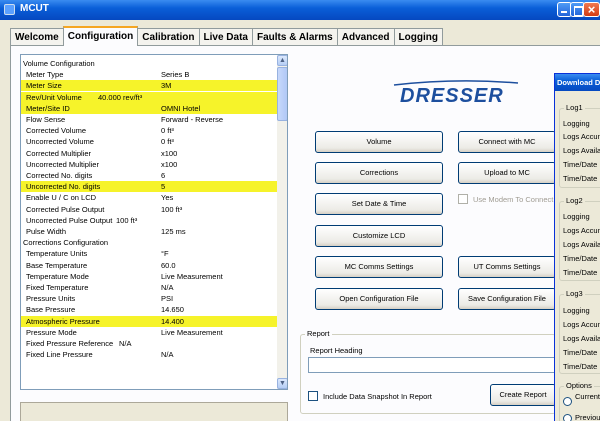 Image resolution: width=600 pixels, height=421 pixels. I want to click on tab-calibration: Calibration, so click(168, 37).